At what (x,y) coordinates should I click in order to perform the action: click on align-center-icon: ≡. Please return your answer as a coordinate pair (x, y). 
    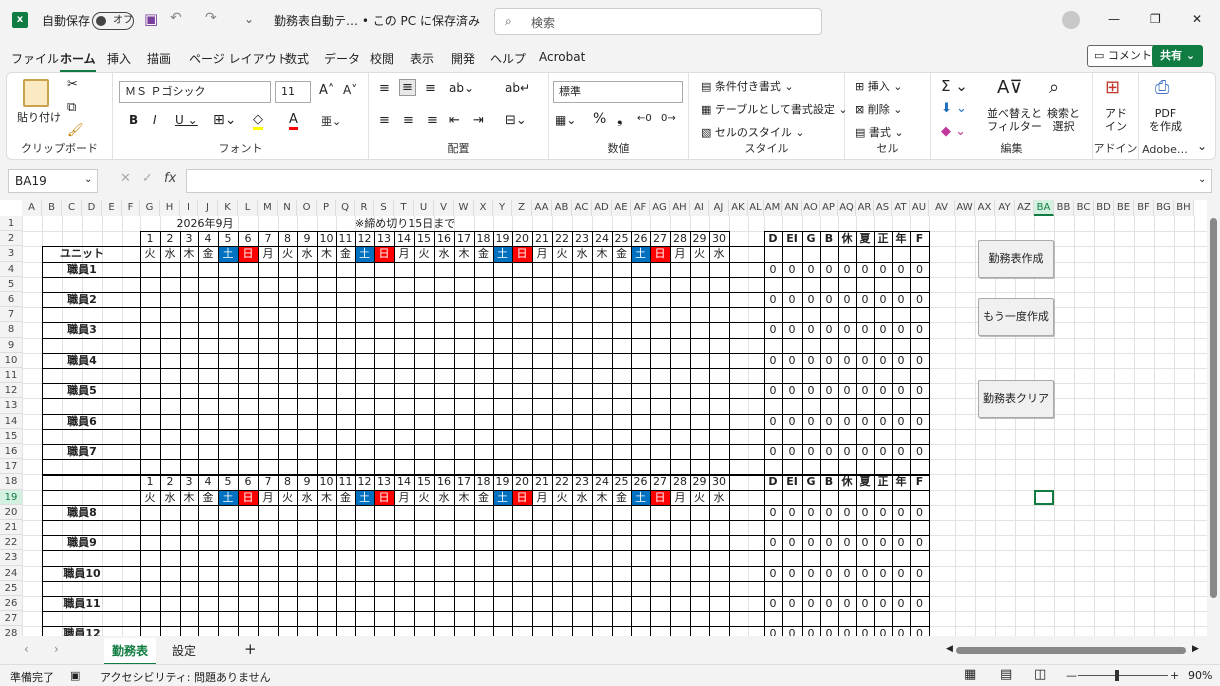
    Looking at the image, I should click on (408, 120).